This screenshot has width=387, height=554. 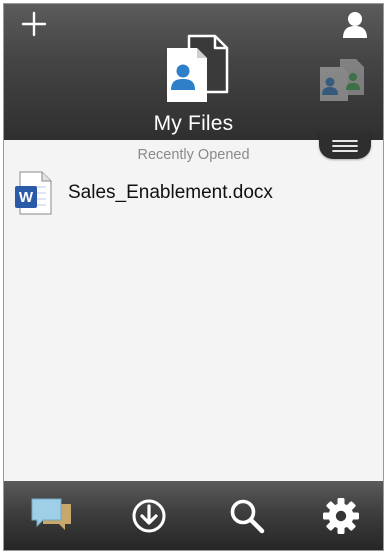 I want to click on settings-gear-icon, so click(x=341, y=516).